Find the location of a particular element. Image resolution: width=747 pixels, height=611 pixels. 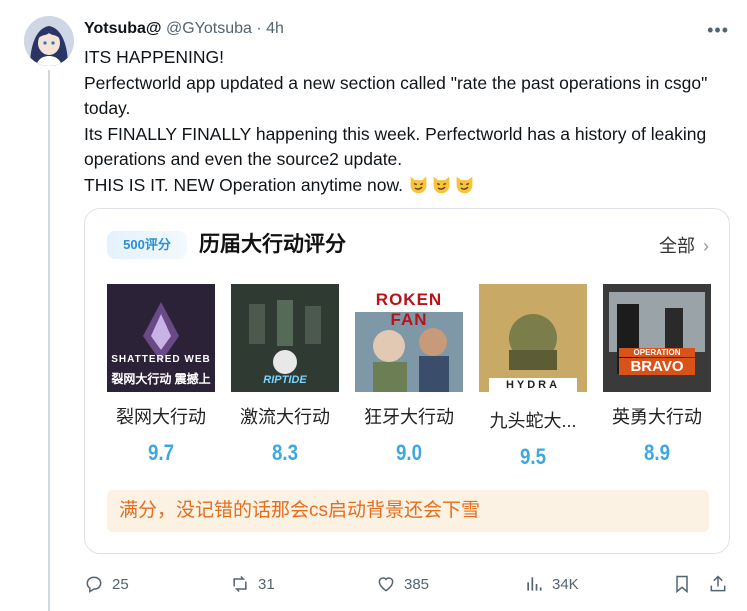

operation-name: 狂牙大行动 is located at coordinates (409, 417).